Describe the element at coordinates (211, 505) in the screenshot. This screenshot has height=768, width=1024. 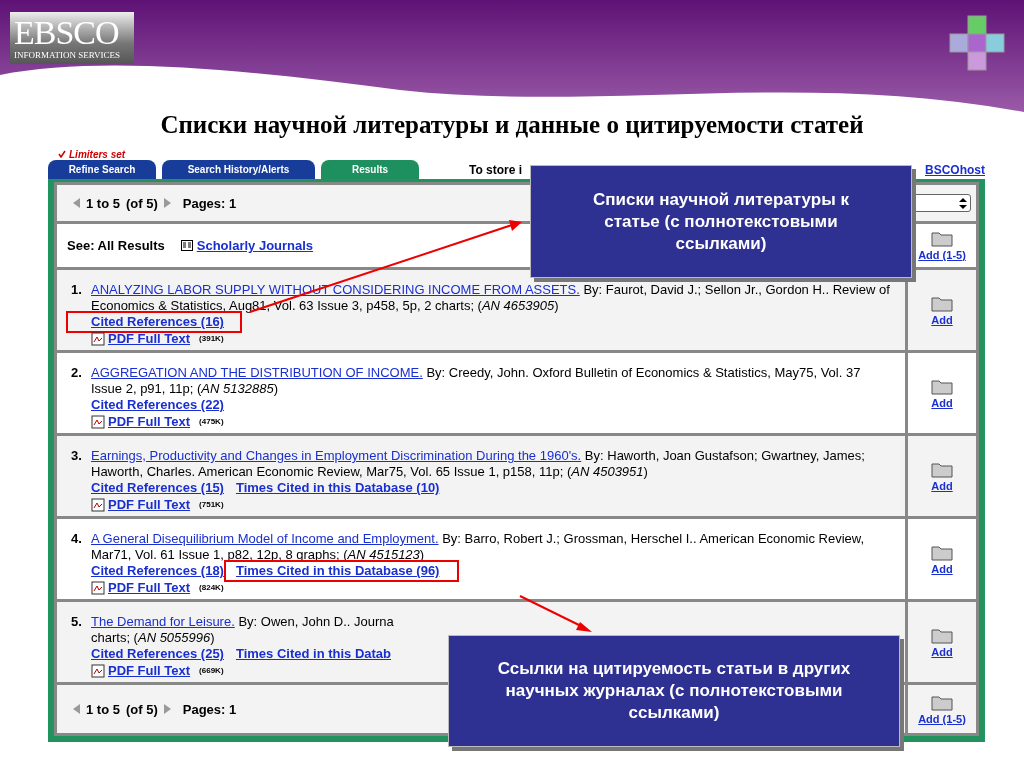
I see `file-size: (751K)` at that location.